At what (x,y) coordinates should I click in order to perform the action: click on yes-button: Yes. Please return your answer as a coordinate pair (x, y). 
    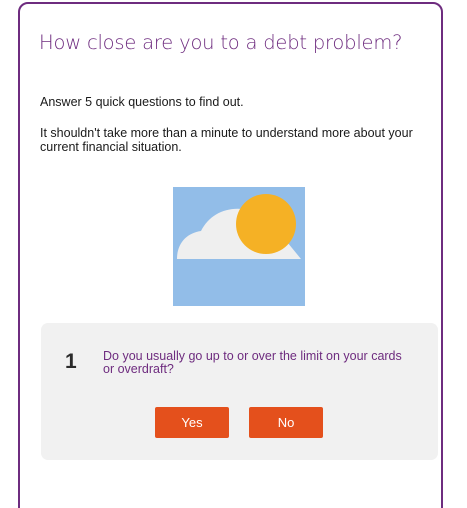
    Looking at the image, I should click on (192, 422).